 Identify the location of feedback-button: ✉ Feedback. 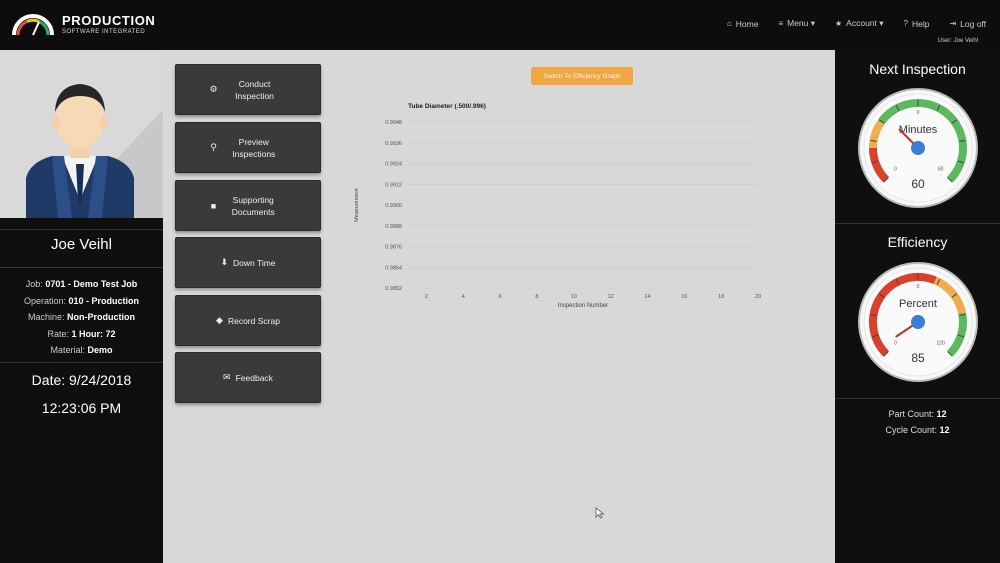
(248, 377).